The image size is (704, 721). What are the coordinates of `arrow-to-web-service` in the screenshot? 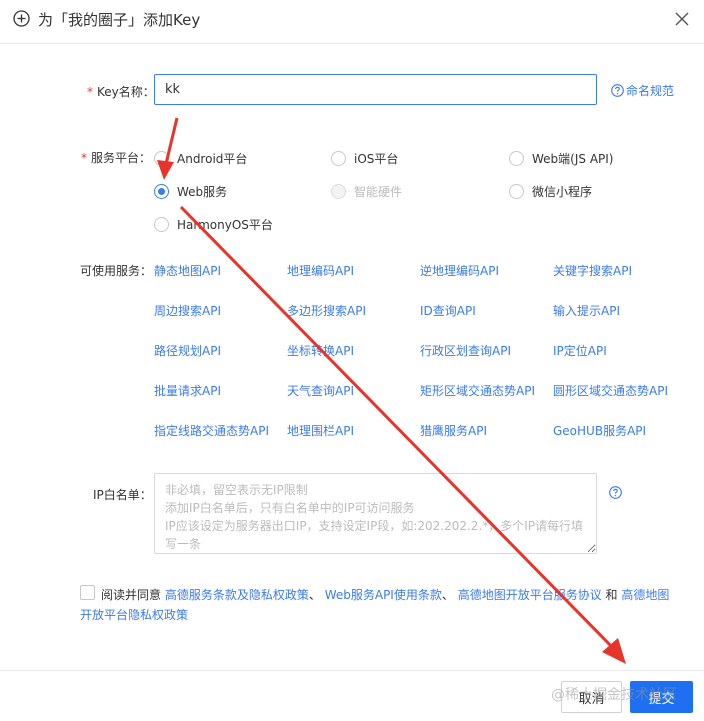 It's located at (168, 148).